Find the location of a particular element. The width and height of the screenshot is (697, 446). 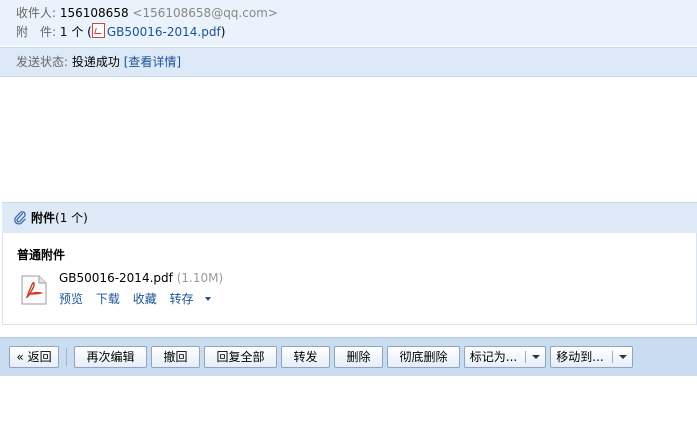

attachment-count: 1 个 ( is located at coordinates (75, 32).